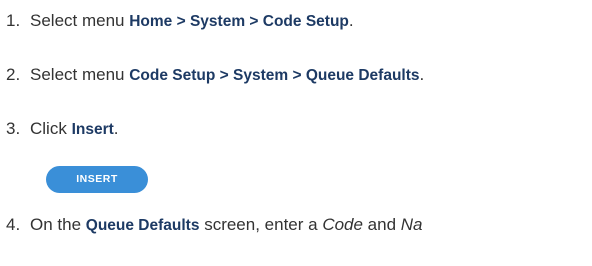  I want to click on step-number: 3., so click(13, 128).